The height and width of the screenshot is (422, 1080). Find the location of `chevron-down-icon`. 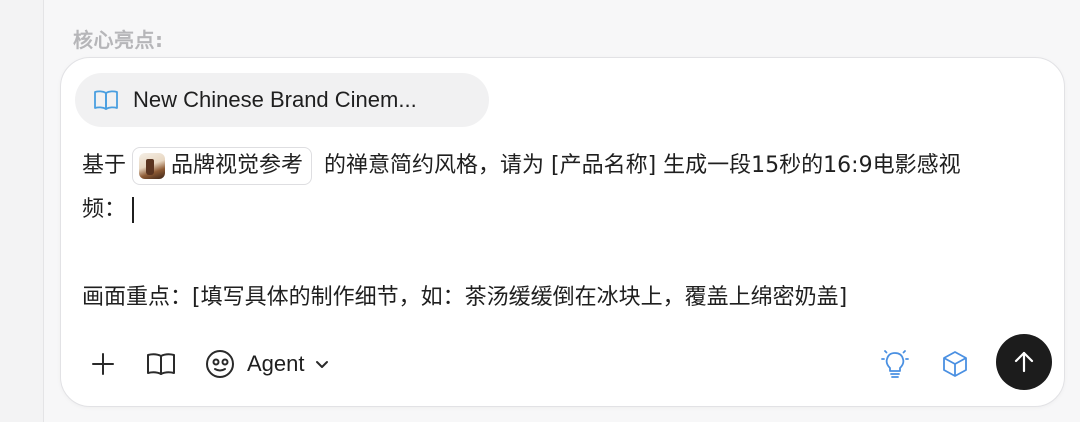

chevron-down-icon is located at coordinates (321, 364).